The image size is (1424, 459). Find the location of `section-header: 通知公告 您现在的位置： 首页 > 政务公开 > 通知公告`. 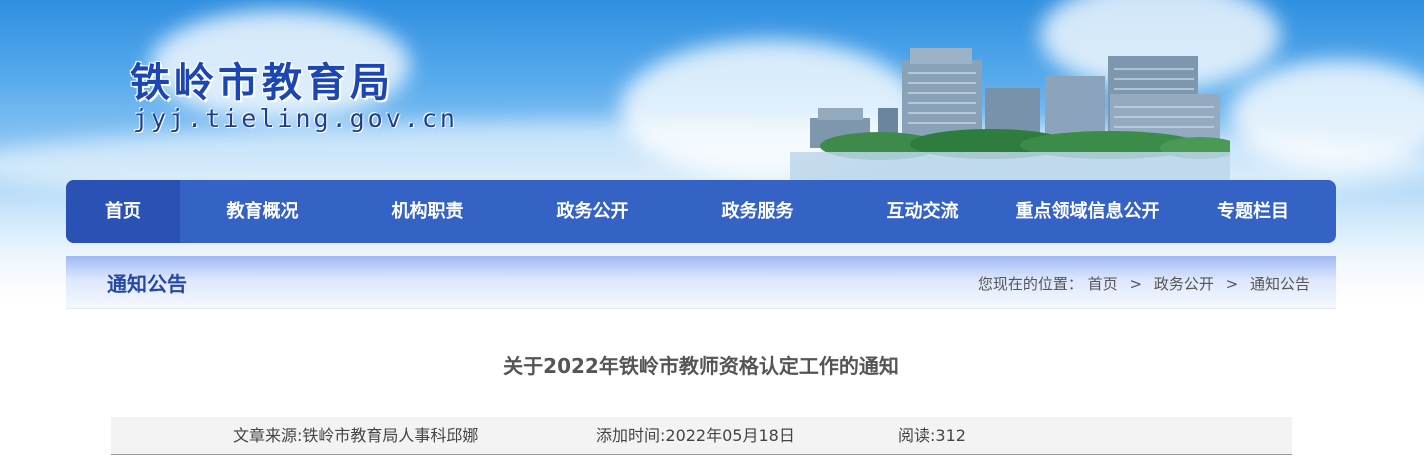

section-header: 通知公告 您现在的位置： 首页 > 政务公开 > 通知公告 is located at coordinates (701, 282).